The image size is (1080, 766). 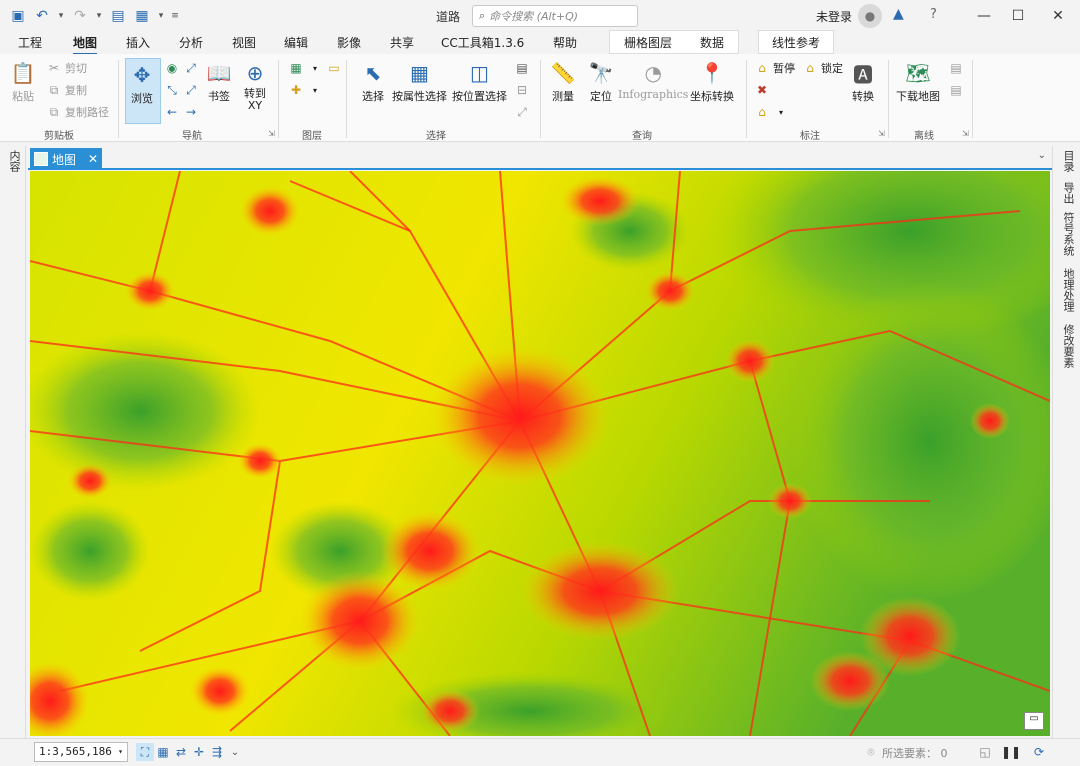 I want to click on tab-linear-reference: 线性参考, so click(x=796, y=42).